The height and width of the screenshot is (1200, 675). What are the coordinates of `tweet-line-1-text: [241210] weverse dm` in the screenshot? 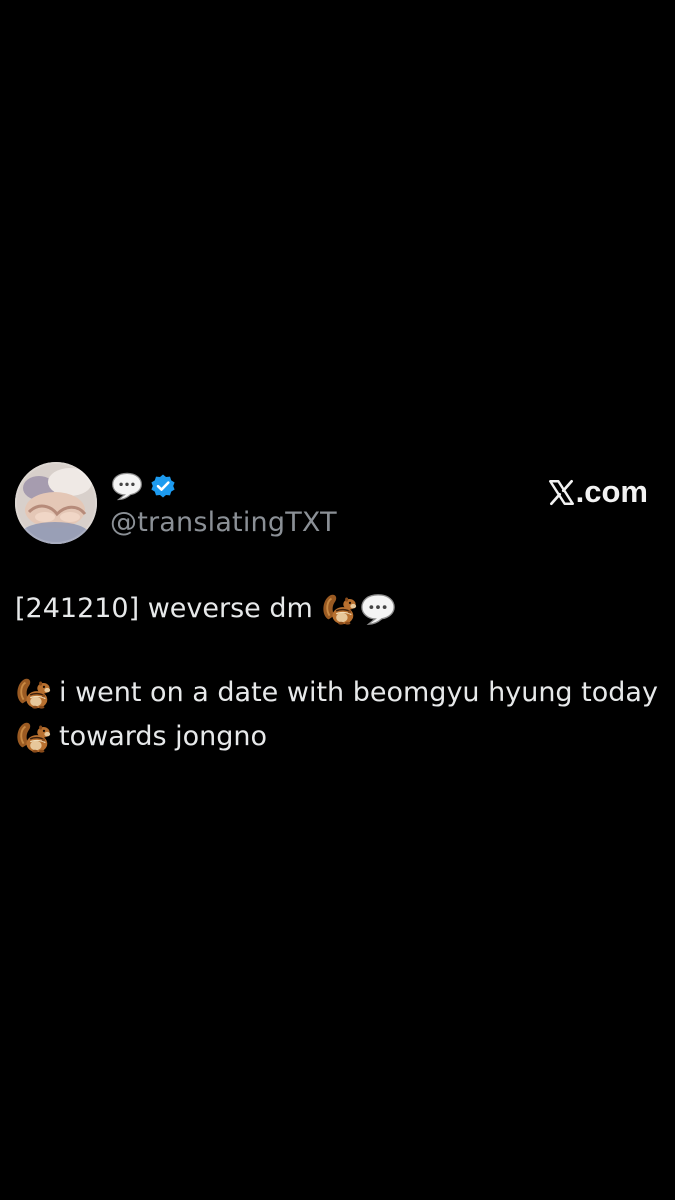 It's located at (164, 608).